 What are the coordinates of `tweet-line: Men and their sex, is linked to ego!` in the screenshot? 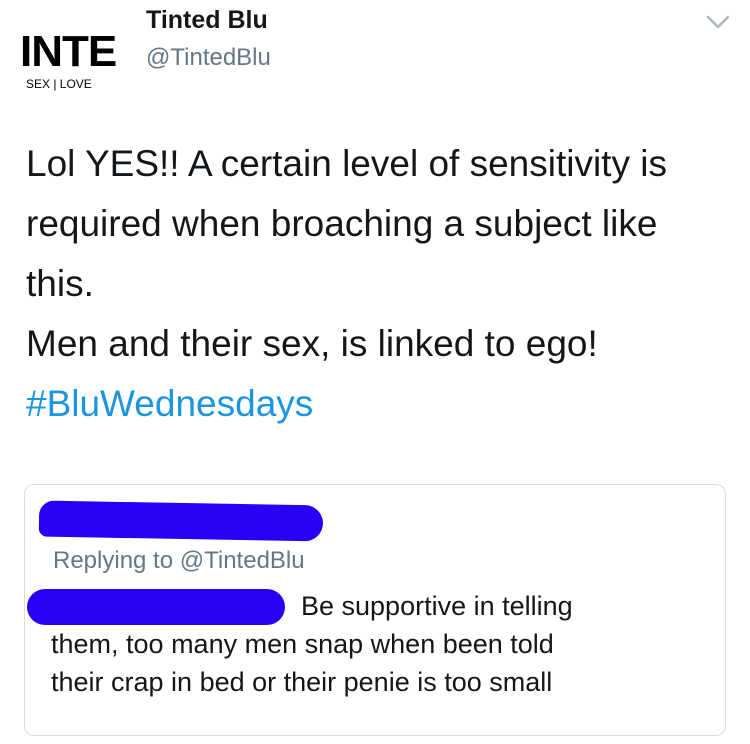 It's located at (312, 343).